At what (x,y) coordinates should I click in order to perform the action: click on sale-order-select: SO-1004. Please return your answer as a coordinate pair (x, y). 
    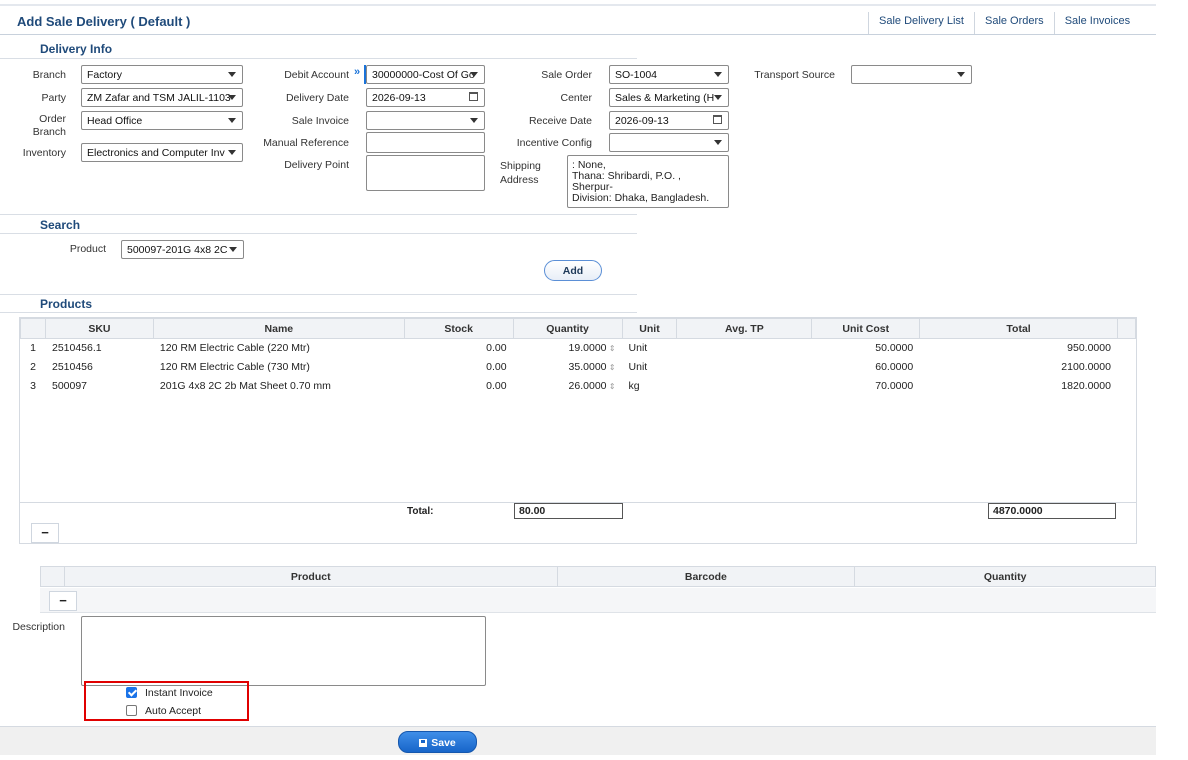
    Looking at the image, I should click on (669, 74).